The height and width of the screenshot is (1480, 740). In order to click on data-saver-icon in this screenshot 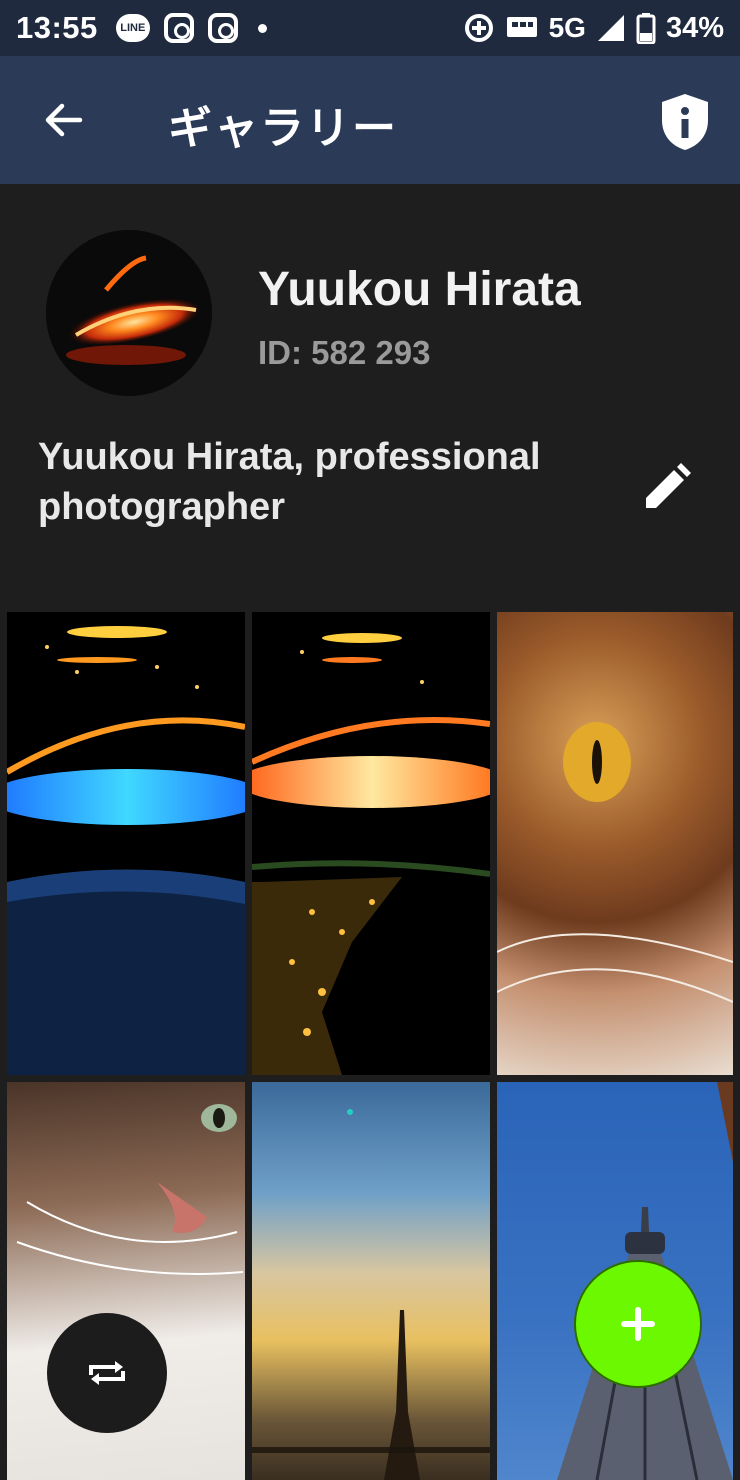, I will do `click(478, 28)`.